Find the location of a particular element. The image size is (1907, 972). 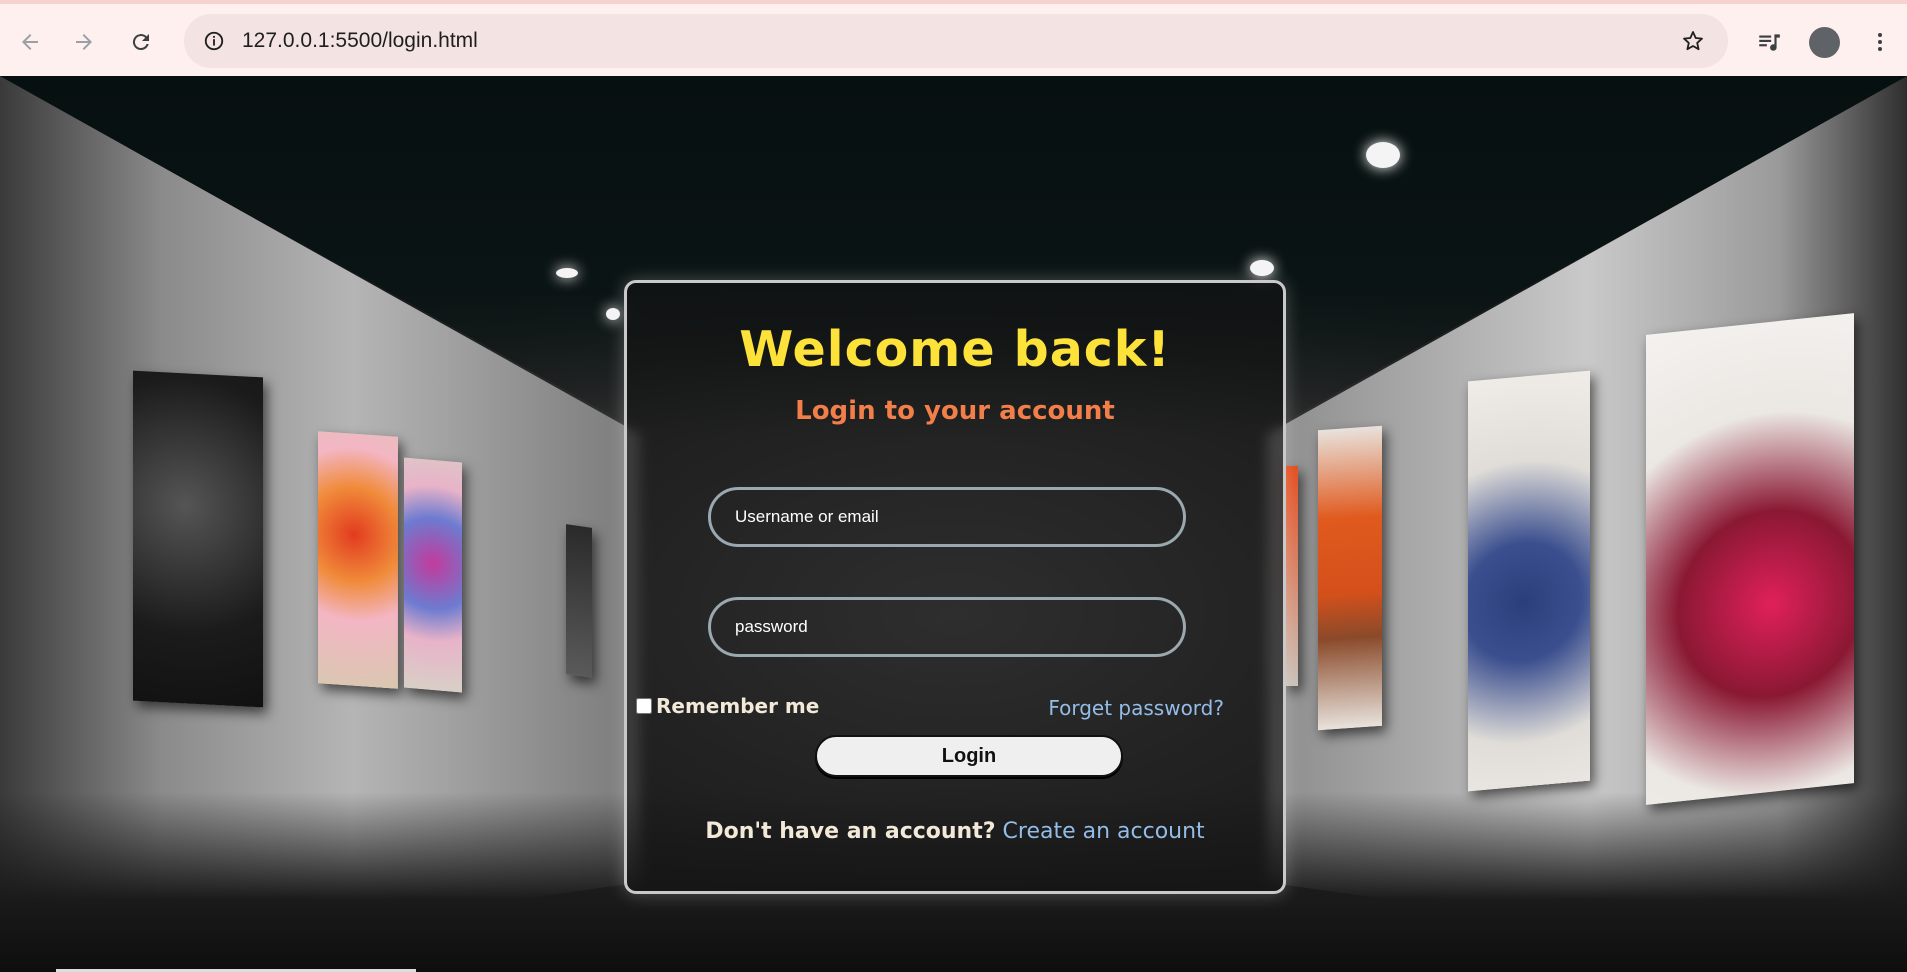

arrow-left-icon is located at coordinates (30, 42).